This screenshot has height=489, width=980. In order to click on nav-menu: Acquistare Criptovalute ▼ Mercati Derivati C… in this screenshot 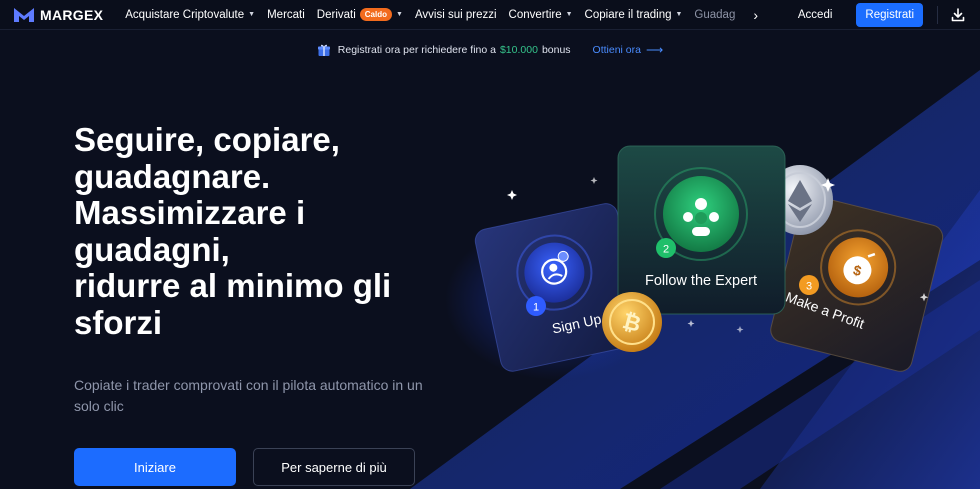, I will do `click(441, 15)`.